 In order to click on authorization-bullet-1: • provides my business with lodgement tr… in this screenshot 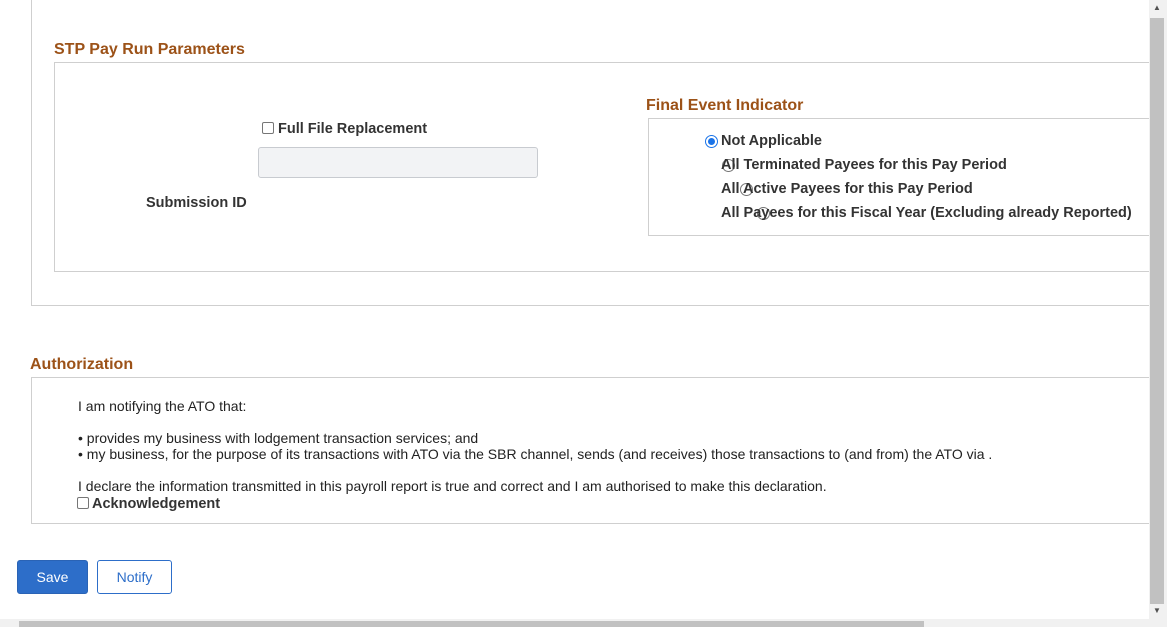, I will do `click(278, 438)`.